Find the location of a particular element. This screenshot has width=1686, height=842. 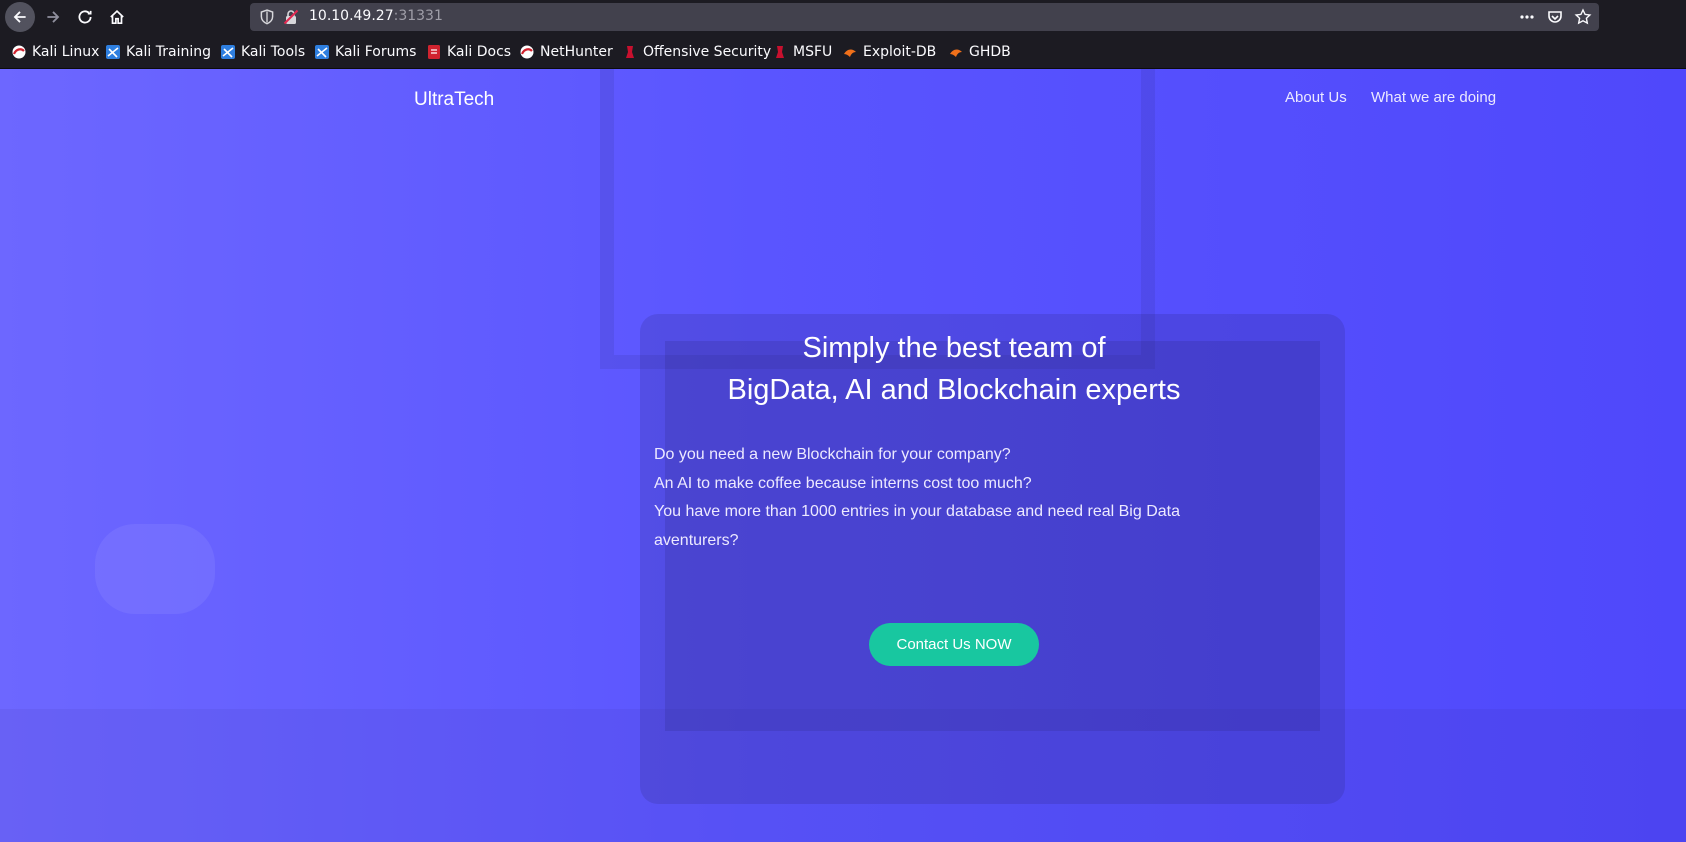

bookmark-label: Kali Tools is located at coordinates (273, 52).